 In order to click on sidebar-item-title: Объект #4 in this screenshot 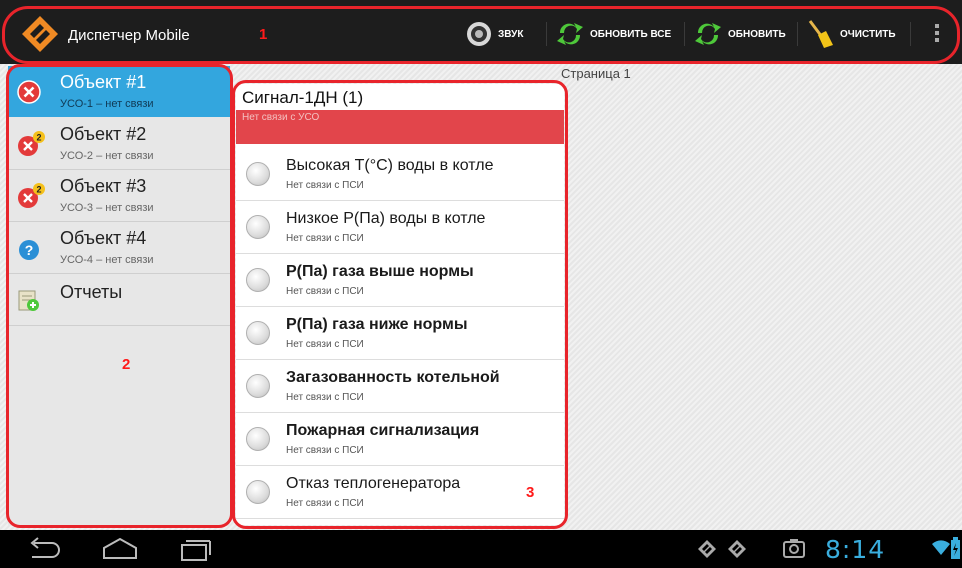, I will do `click(103, 238)`.